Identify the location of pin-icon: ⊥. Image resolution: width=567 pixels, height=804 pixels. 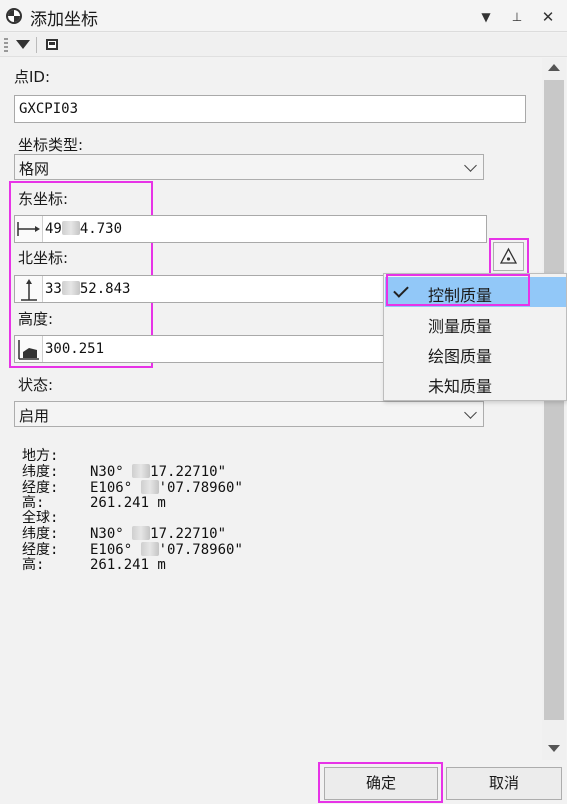
(517, 17).